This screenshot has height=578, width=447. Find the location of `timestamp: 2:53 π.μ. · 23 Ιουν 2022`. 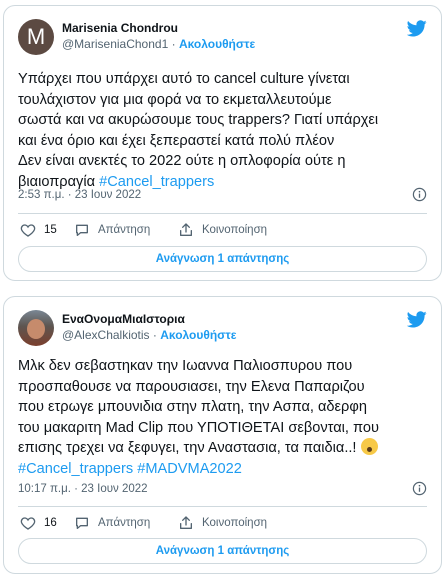

timestamp: 2:53 π.μ. · 23 Ιουν 2022 is located at coordinates (79, 195).